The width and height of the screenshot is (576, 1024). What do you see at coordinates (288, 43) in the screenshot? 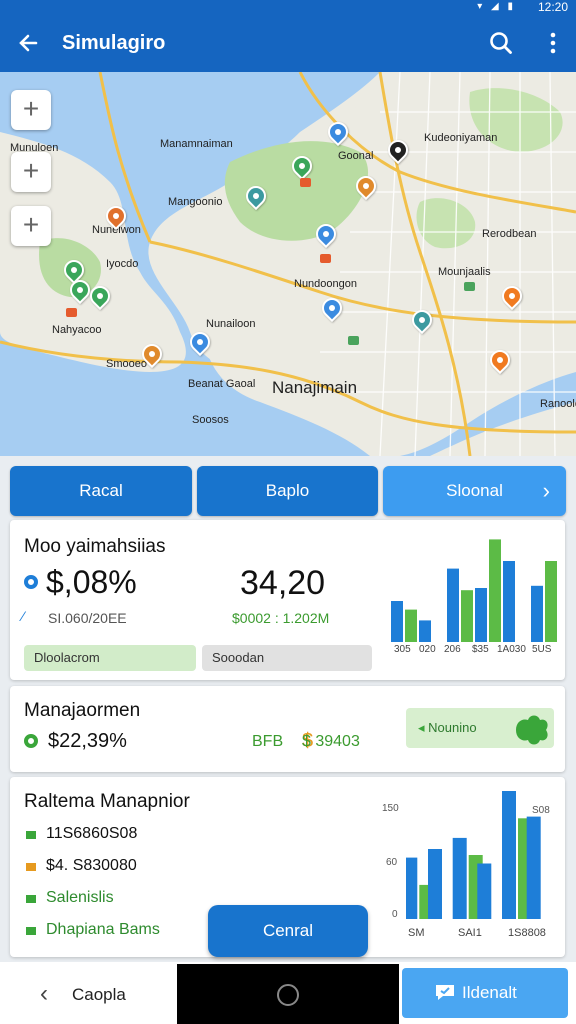
I see `app-bar: Simulagiro` at bounding box center [288, 43].